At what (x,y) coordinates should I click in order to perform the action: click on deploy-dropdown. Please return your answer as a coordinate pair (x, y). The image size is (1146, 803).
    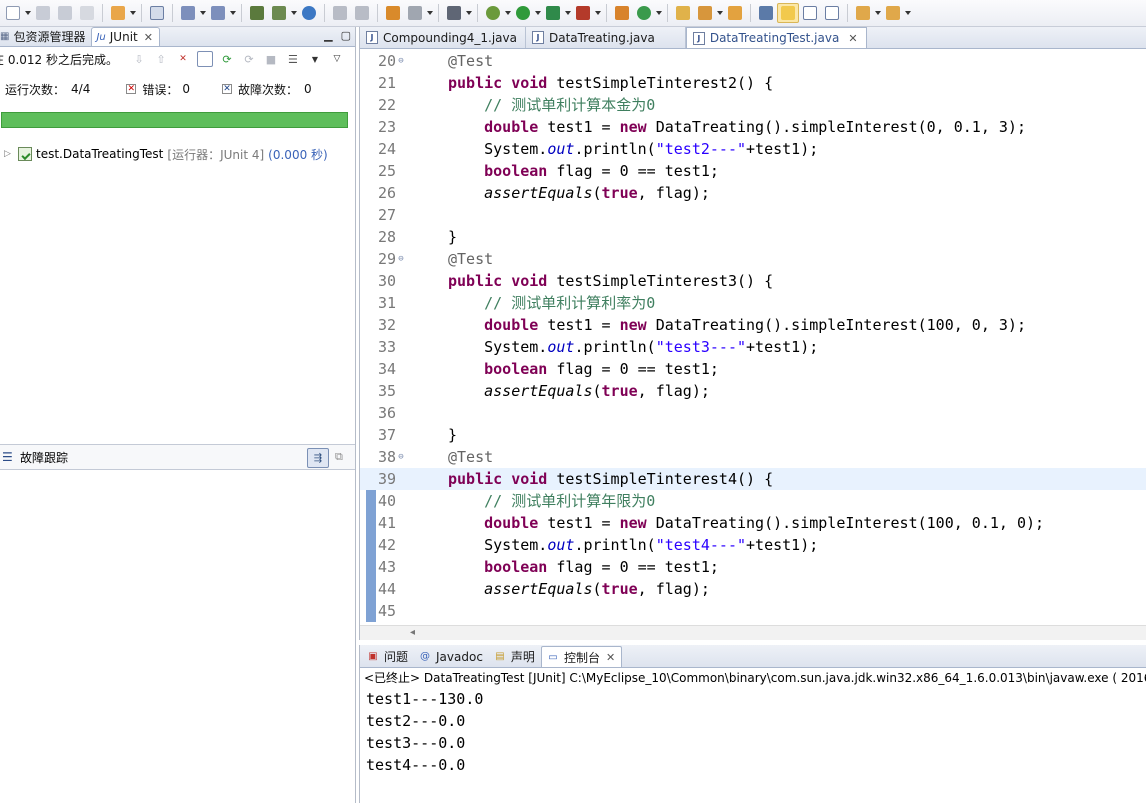
    Looking at the image, I should click on (233, 13).